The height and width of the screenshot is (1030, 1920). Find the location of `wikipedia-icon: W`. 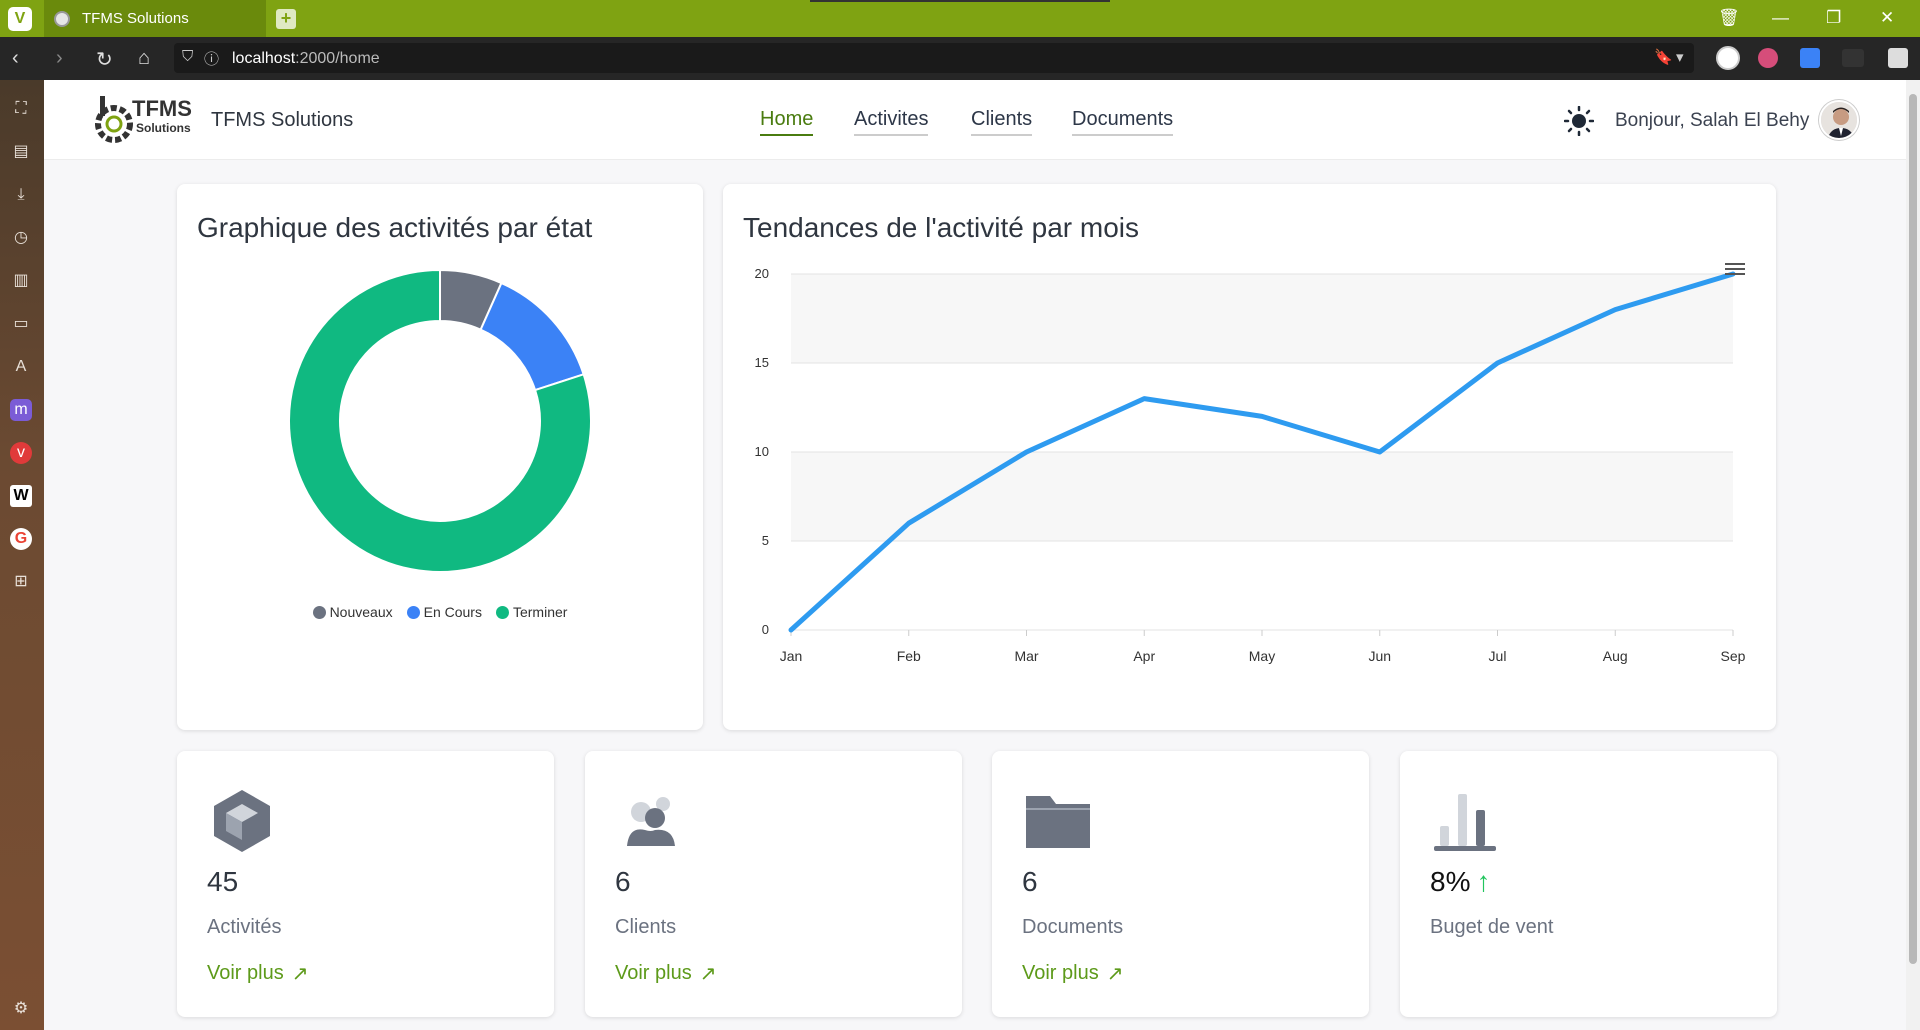

wikipedia-icon: W is located at coordinates (21, 496).